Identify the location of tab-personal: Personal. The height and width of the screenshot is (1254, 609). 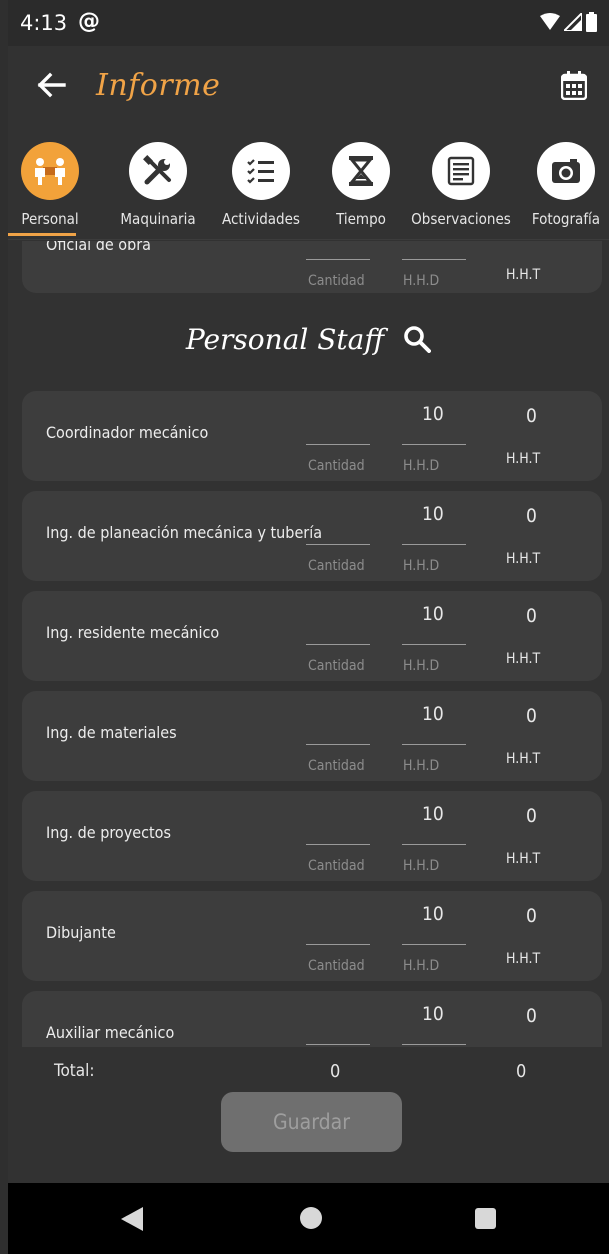
(50, 188).